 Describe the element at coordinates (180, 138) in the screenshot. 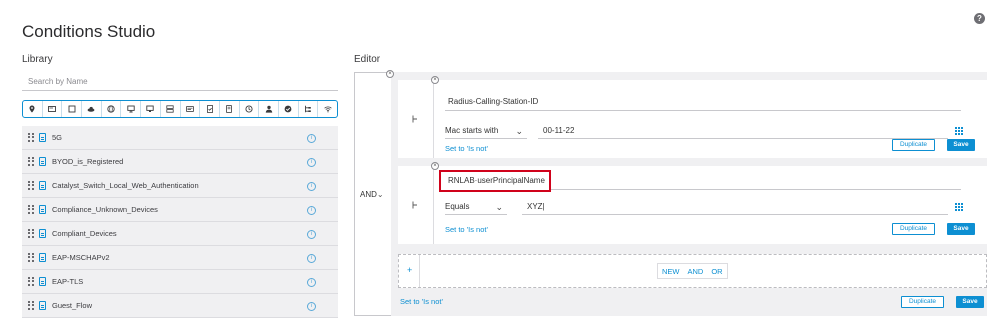

I see `list-item: 5G i` at that location.